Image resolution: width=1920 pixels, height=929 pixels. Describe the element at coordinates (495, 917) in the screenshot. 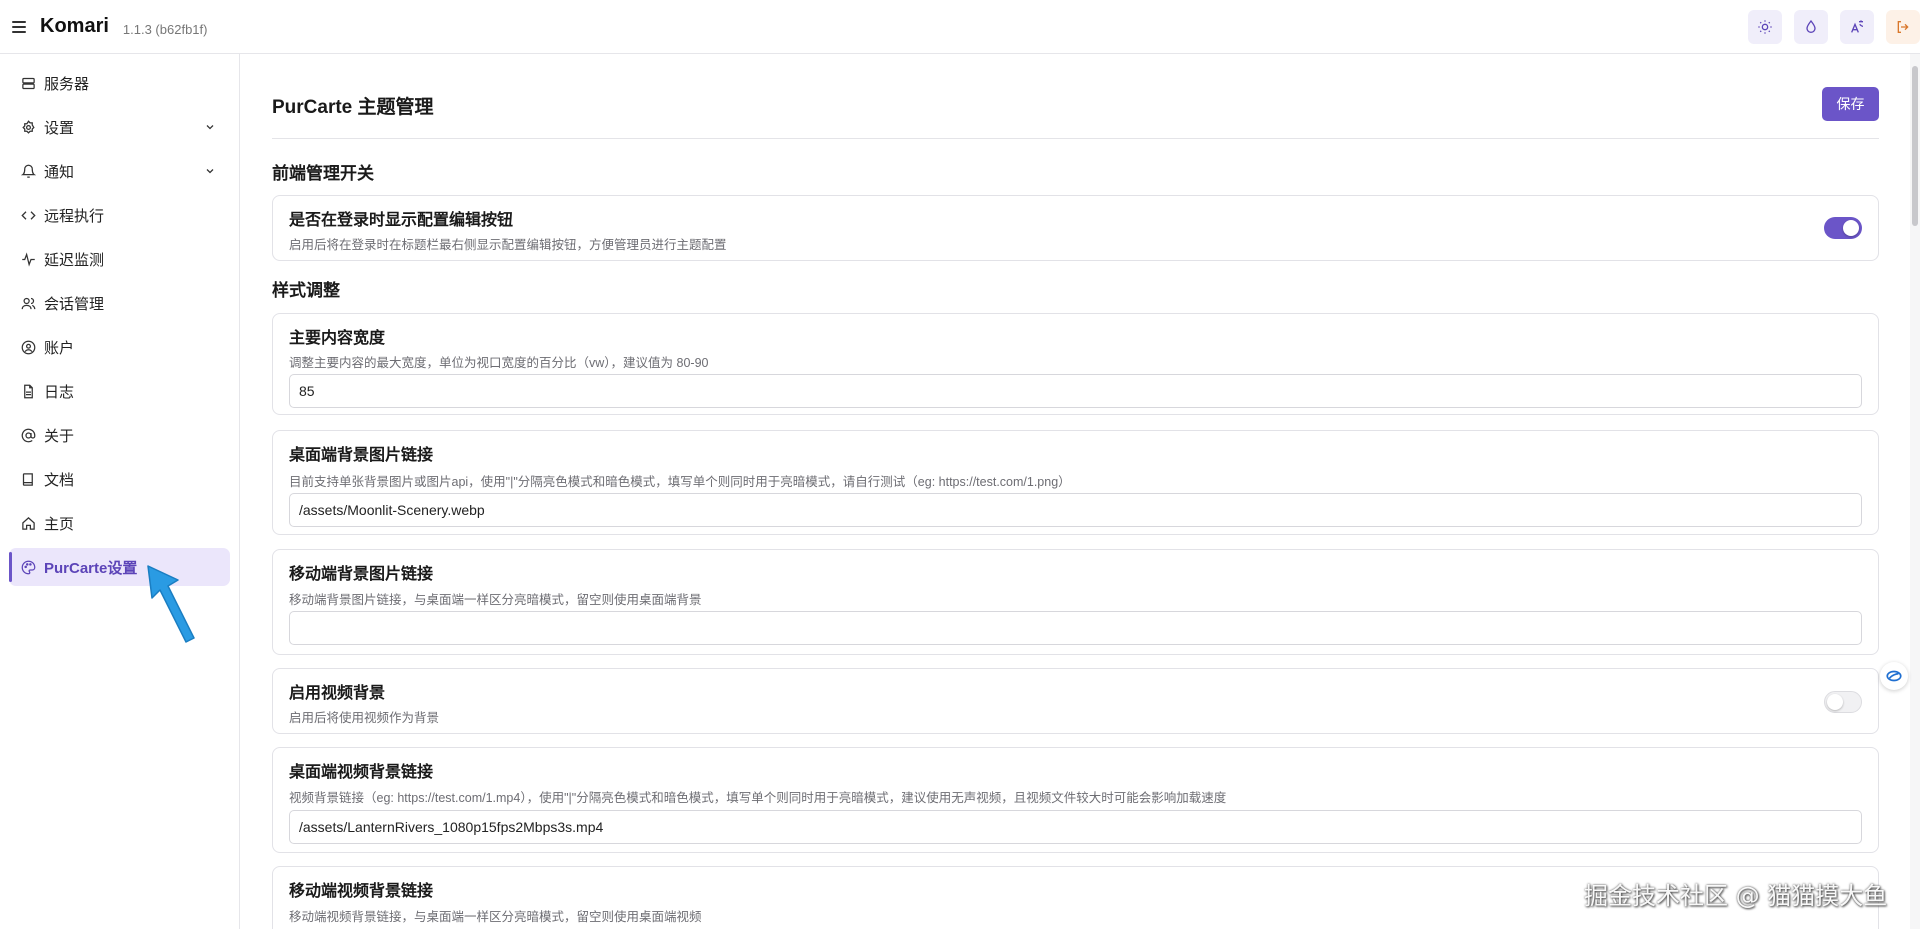

I see `setting-desc: 移动端视频背景链接，与桌面端一样区分亮暗模式，留空则使用桌面端视频` at that location.